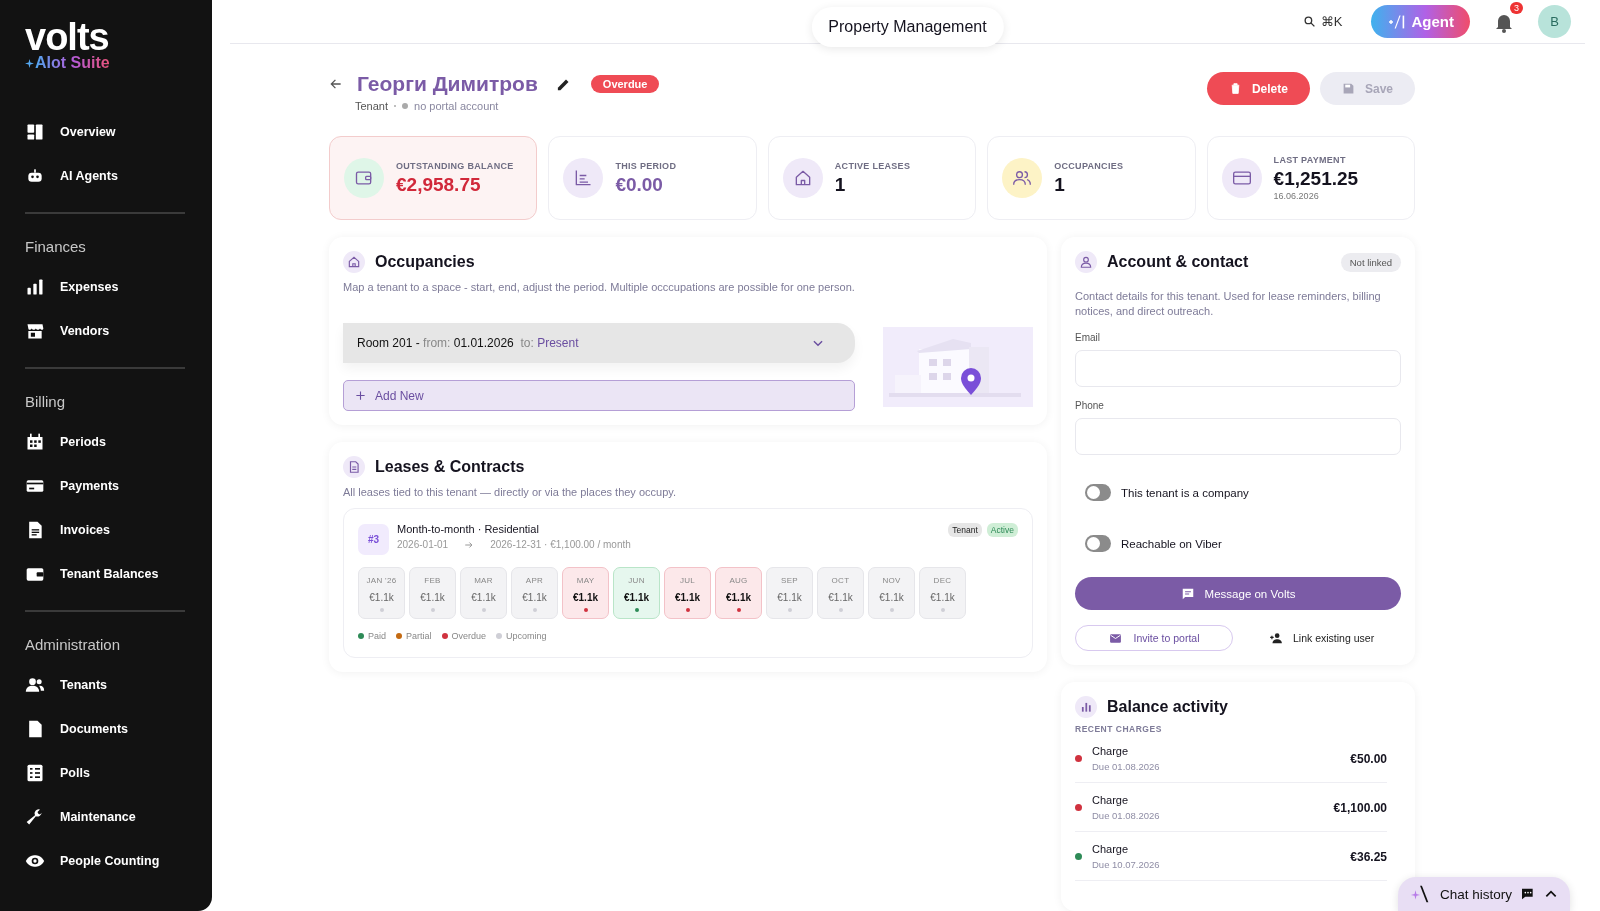 This screenshot has height=911, width=1600. I want to click on stat-label: LAST PAYMENT, so click(1310, 160).